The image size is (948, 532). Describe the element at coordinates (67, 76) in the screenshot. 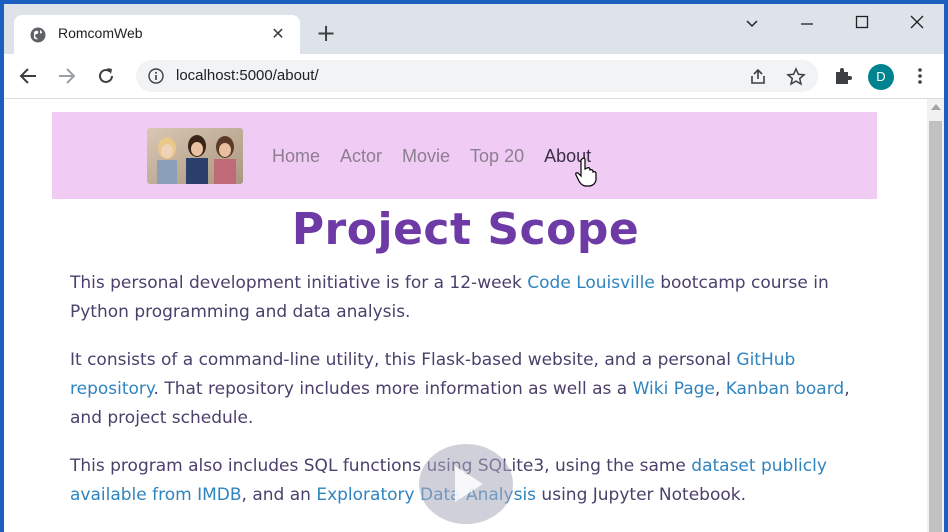

I see `forward-arrow-icon` at that location.